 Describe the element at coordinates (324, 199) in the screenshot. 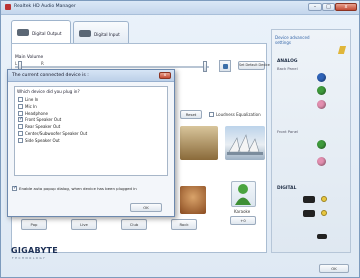

I see `coaxial-icon` at that location.